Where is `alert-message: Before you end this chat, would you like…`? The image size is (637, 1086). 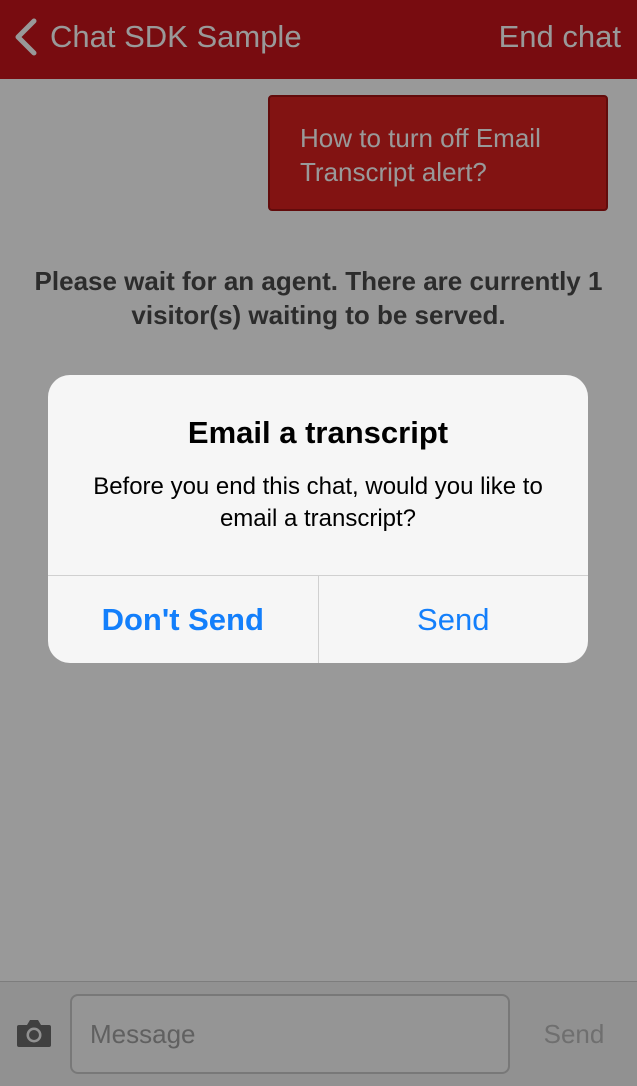 alert-message: Before you end this chat, would you like… is located at coordinates (318, 502).